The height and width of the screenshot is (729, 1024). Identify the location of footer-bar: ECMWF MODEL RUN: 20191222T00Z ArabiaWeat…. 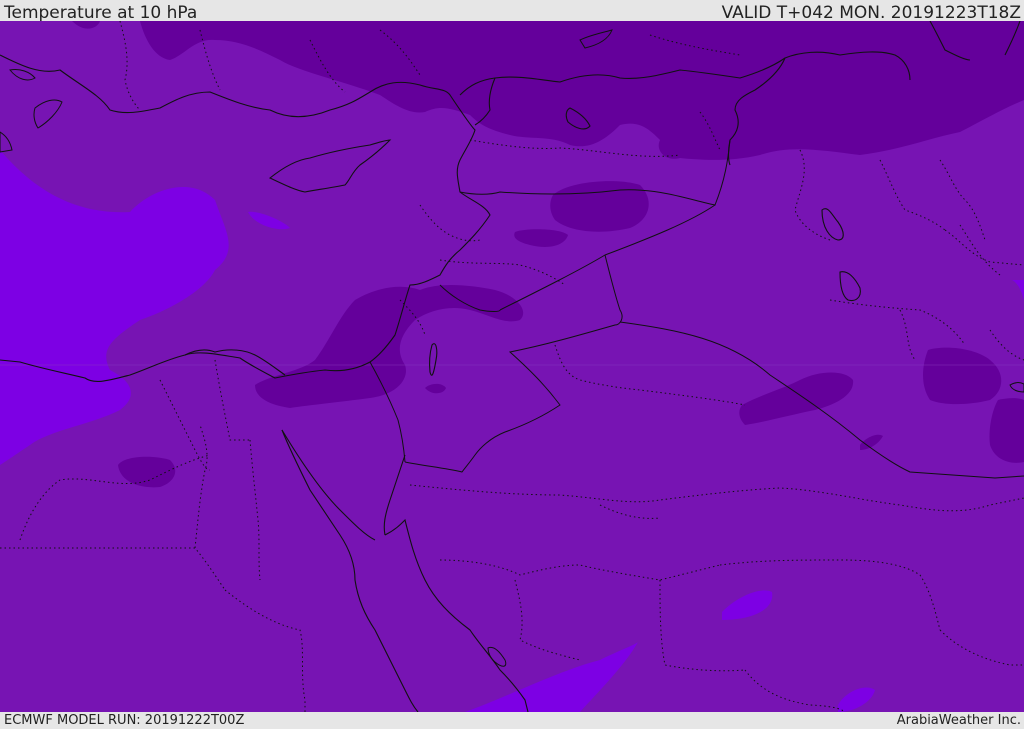
(512, 720).